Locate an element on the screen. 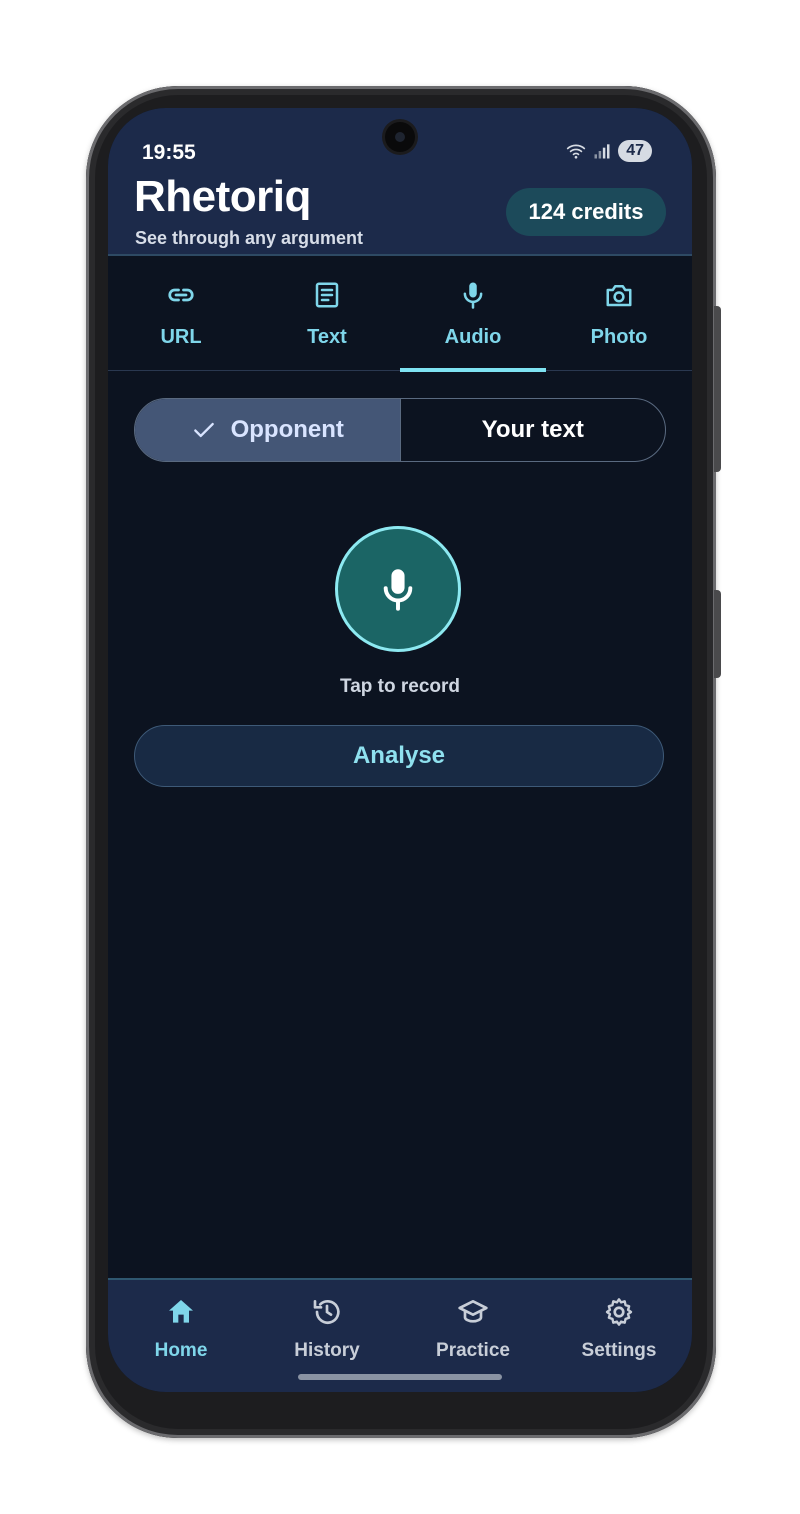 The height and width of the screenshot is (1514, 800). home-gesture-bar is located at coordinates (400, 1377).